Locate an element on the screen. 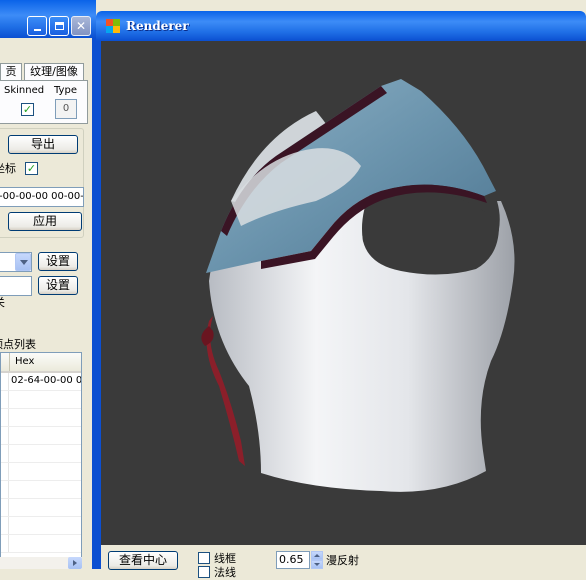 The image size is (586, 580). type-field: 0 is located at coordinates (66, 109).